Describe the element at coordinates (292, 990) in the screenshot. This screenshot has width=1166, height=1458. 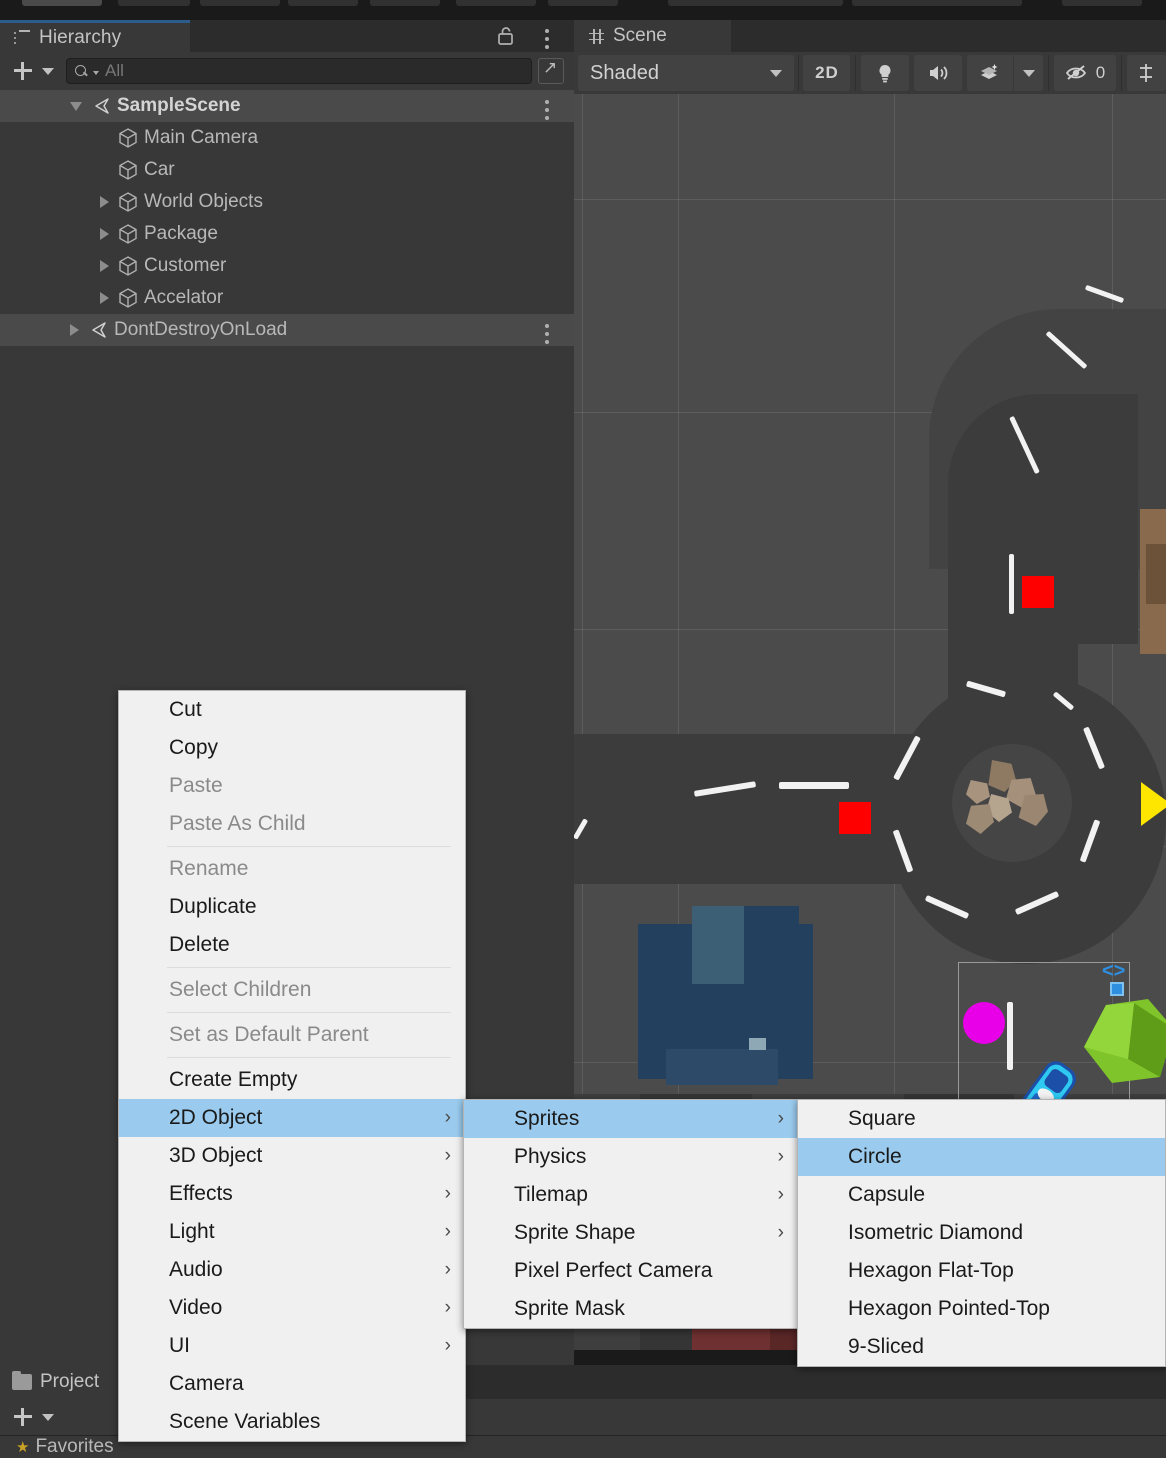
I see `menu-item: Select Children` at that location.